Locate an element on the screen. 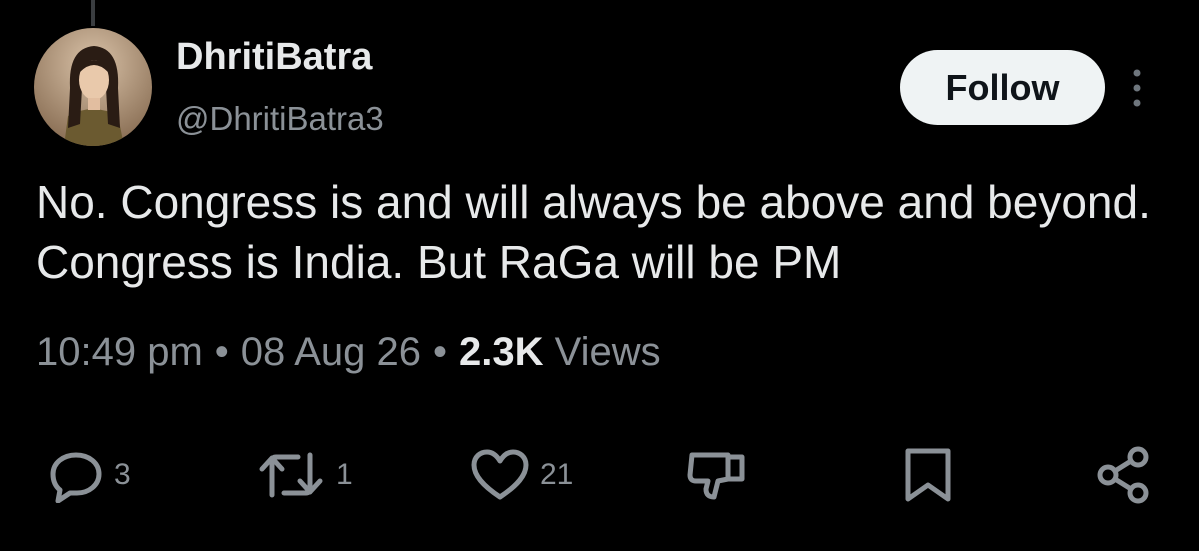 The height and width of the screenshot is (551, 1199). like-count: 21 is located at coordinates (557, 474).